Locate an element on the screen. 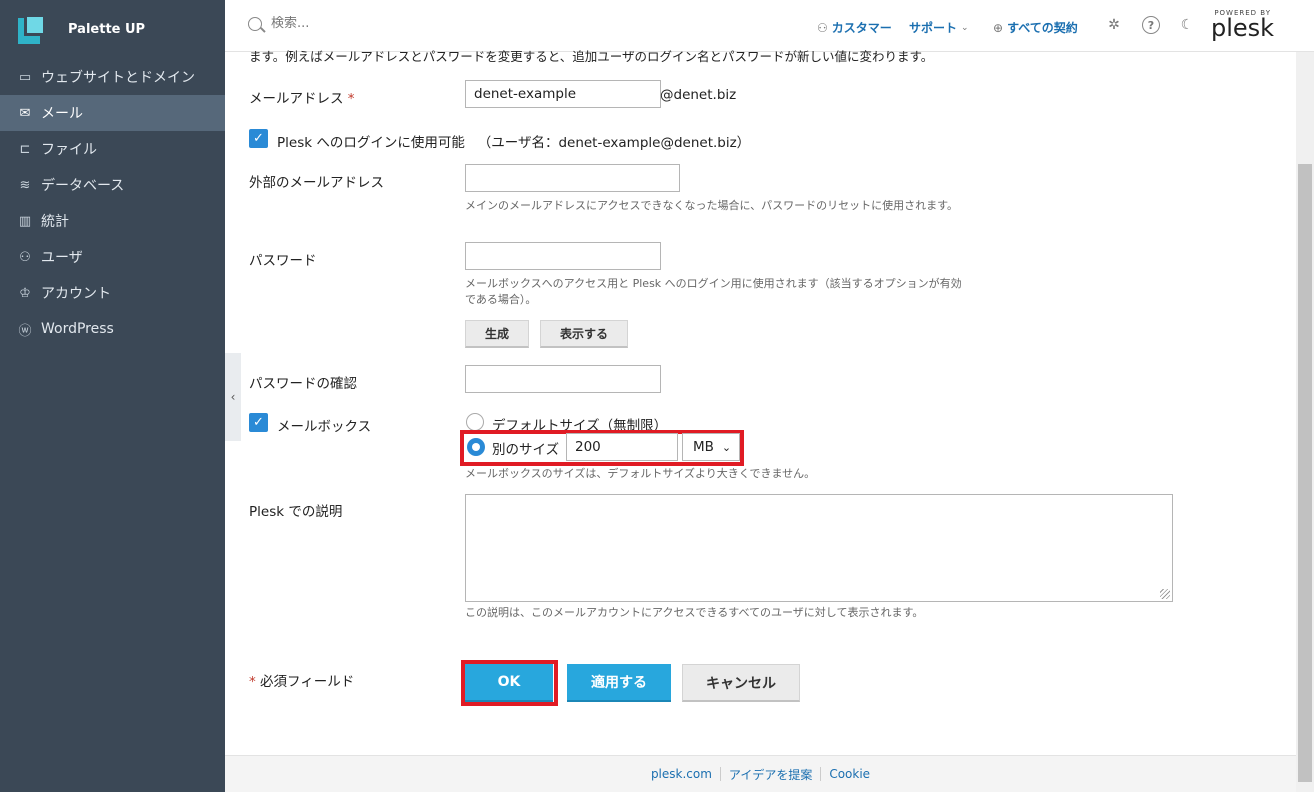 The image size is (1314, 792). monitor-icon: ▭ is located at coordinates (25, 77).